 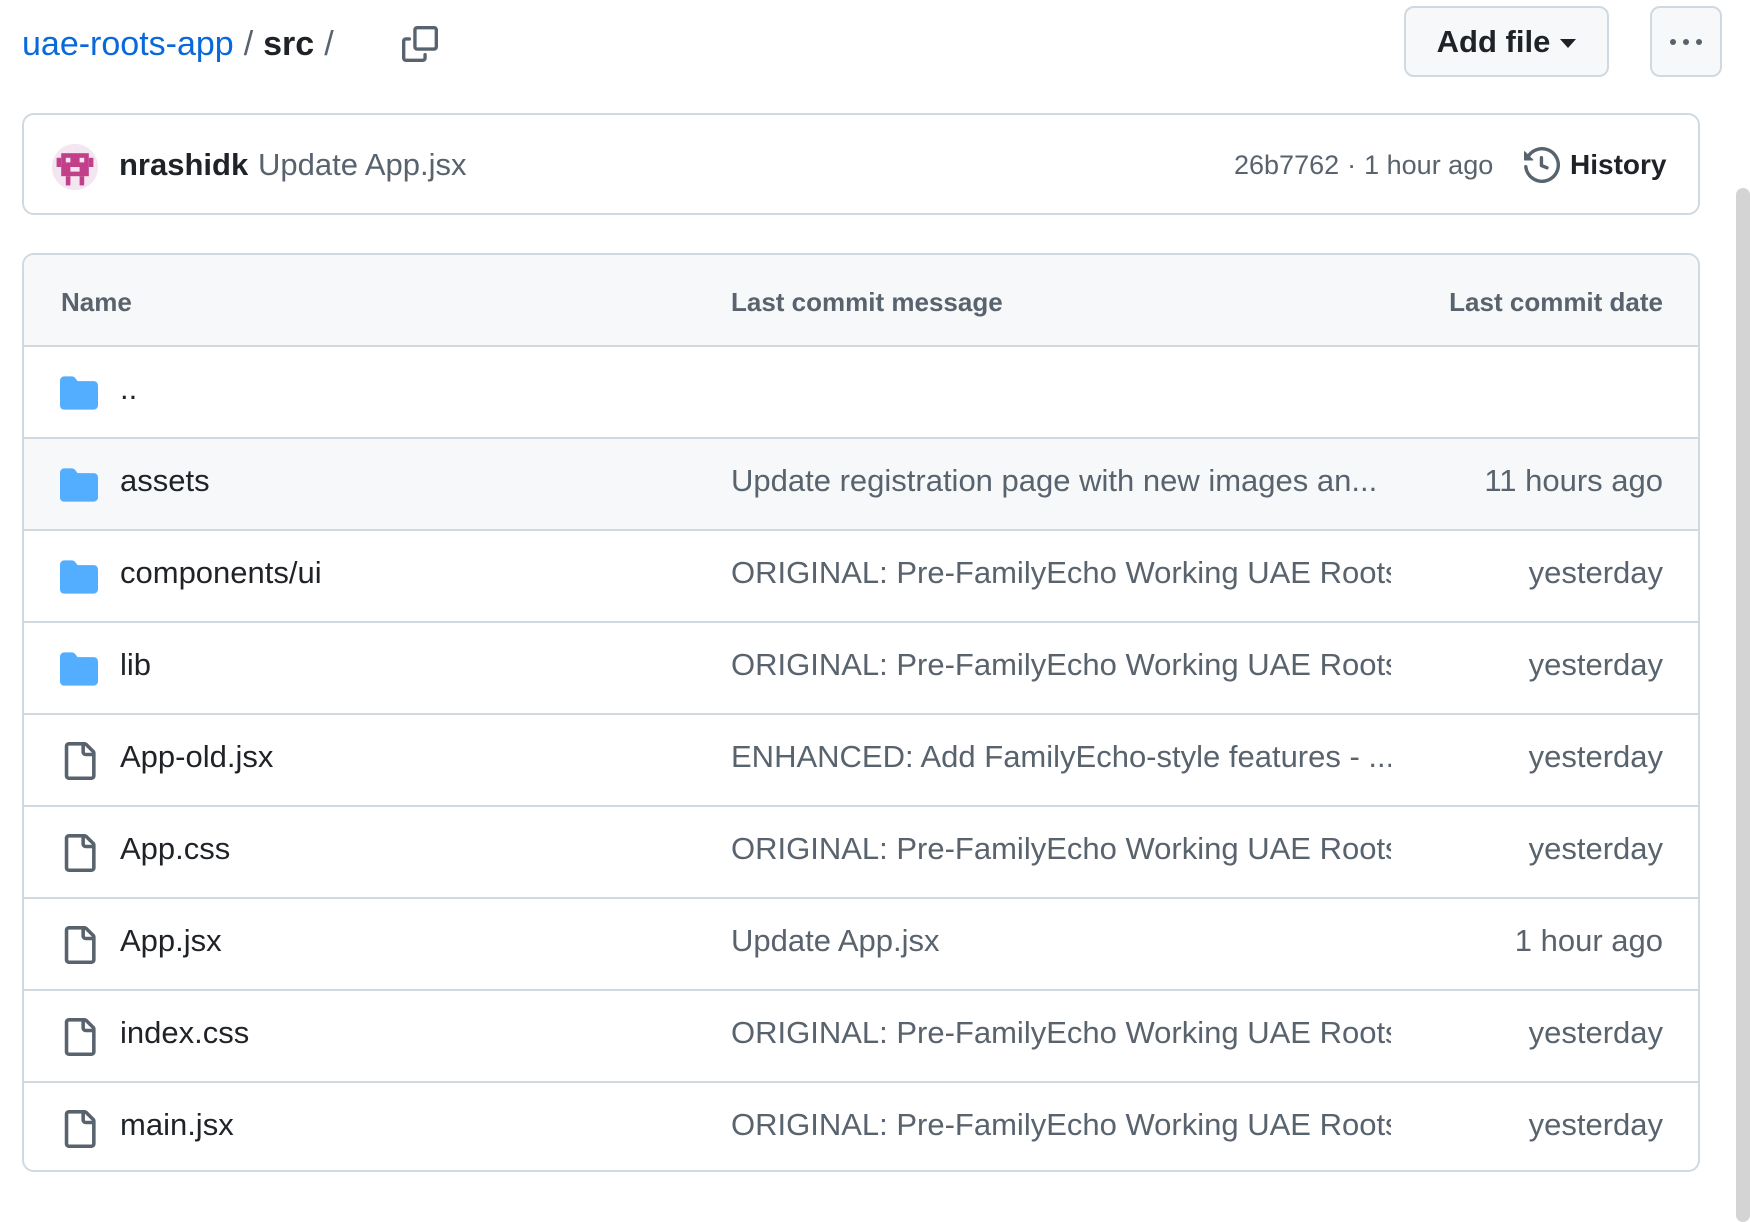 I want to click on kebab-horizontal-icon, so click(x=1673, y=41).